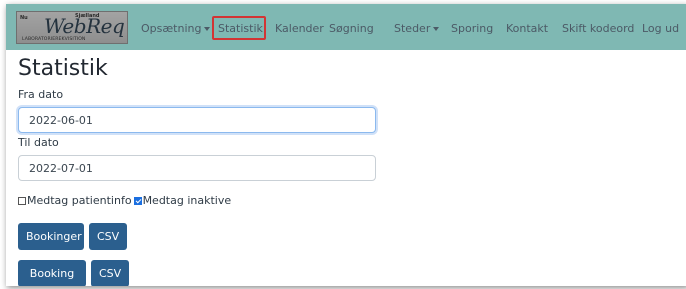 The height and width of the screenshot is (289, 686). Describe the element at coordinates (52, 273) in the screenshot. I see `booking-percent-button: Booking %` at that location.